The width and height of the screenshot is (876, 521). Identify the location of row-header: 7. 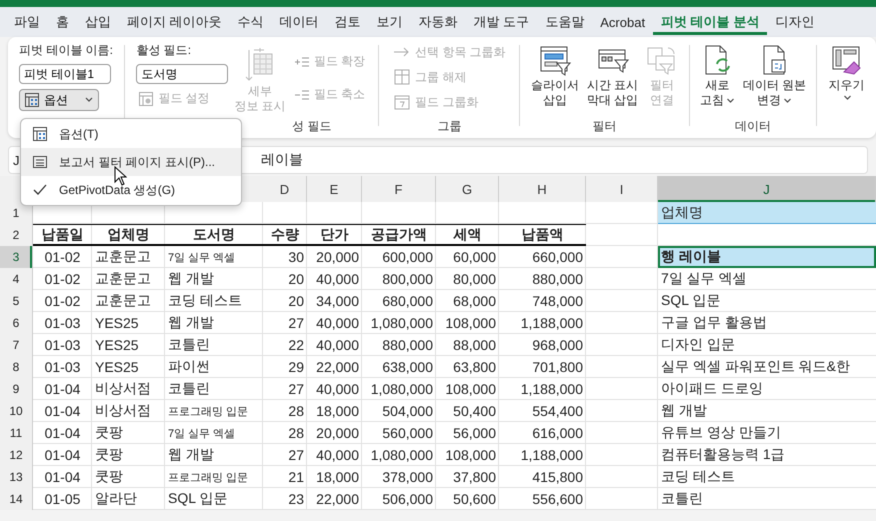
(16, 345).